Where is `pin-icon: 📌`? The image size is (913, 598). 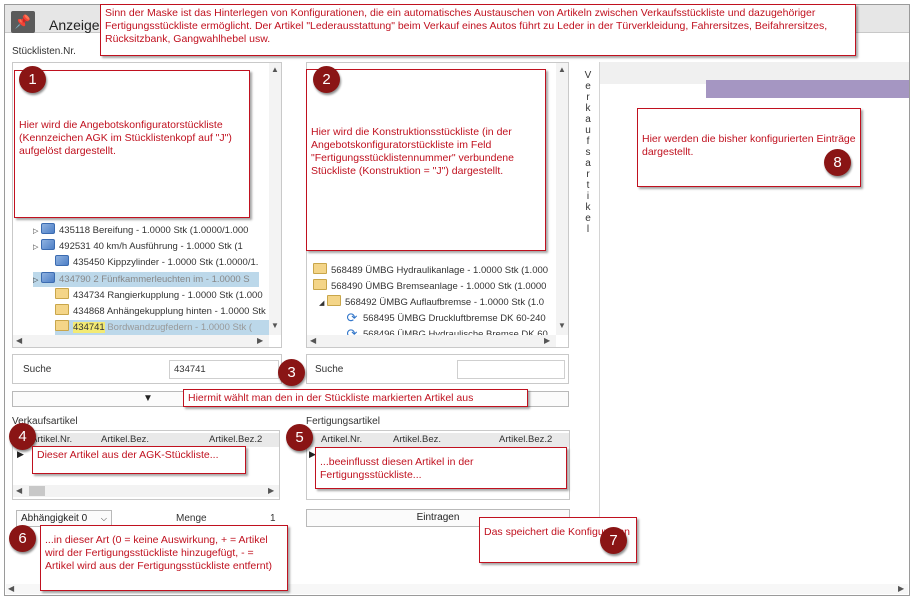
pin-icon: 📌 is located at coordinates (23, 22).